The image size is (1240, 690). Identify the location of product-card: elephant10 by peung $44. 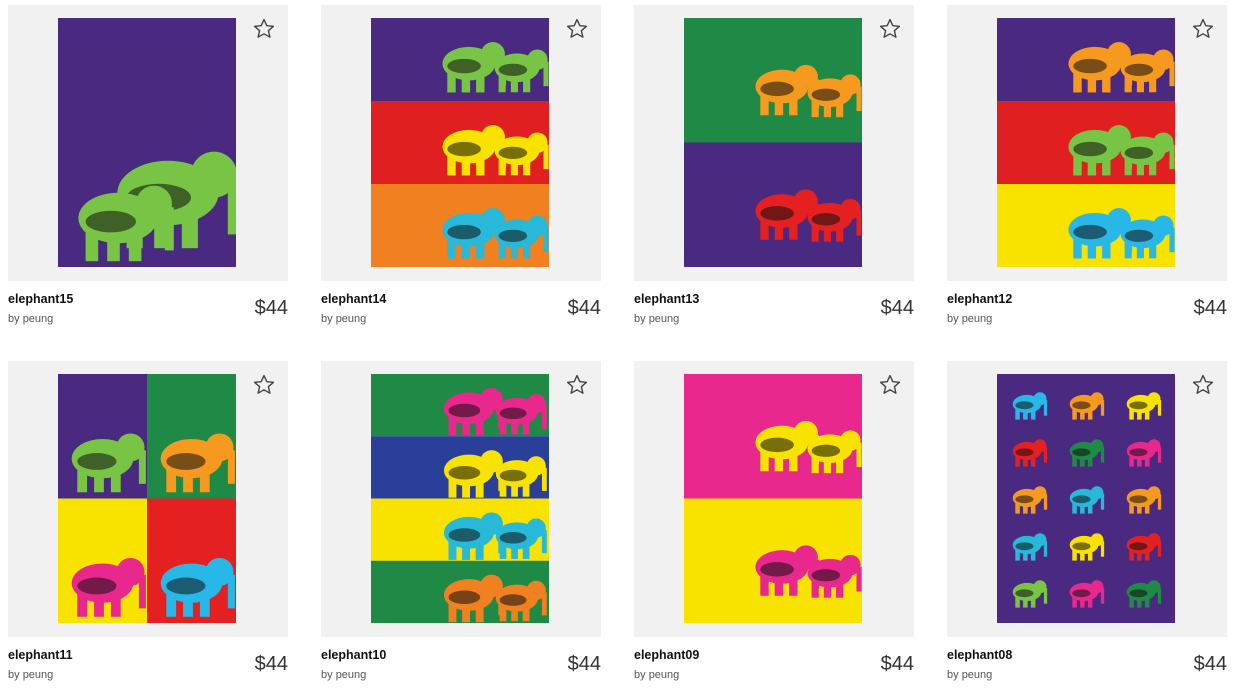
(461, 524).